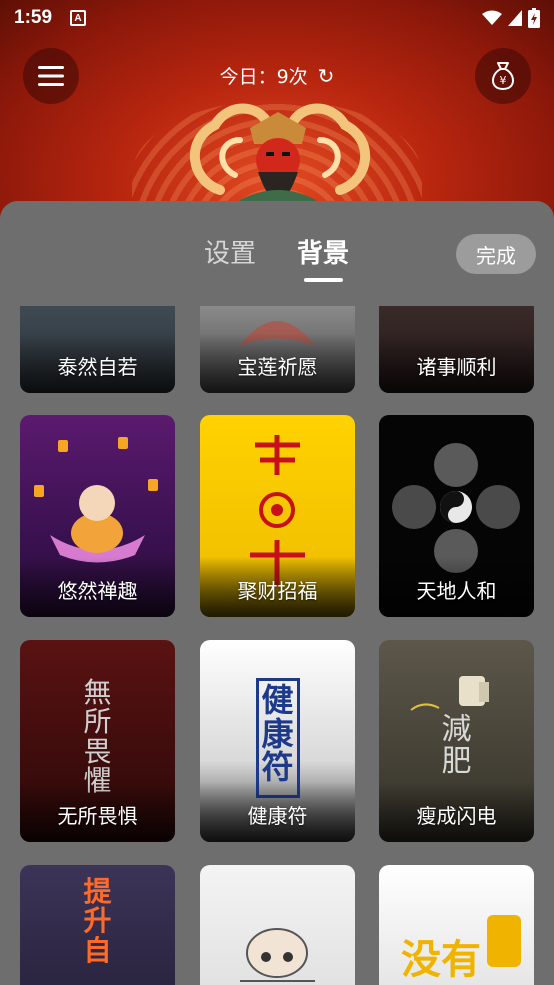 The image size is (554, 985). Describe the element at coordinates (97, 349) in the screenshot. I see `background-card: 泰然自若` at that location.